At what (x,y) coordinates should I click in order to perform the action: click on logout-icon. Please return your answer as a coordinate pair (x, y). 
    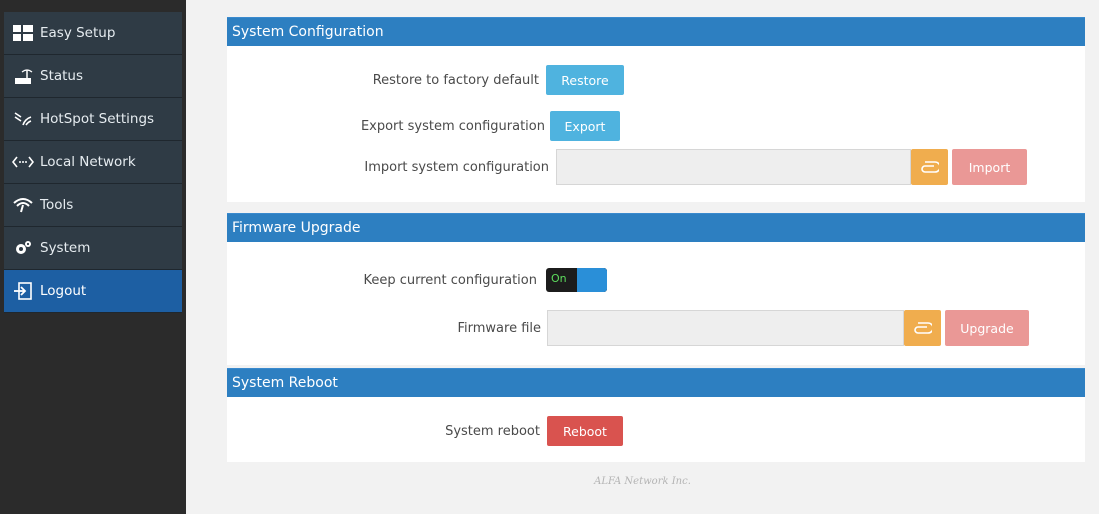
    Looking at the image, I should click on (23, 291).